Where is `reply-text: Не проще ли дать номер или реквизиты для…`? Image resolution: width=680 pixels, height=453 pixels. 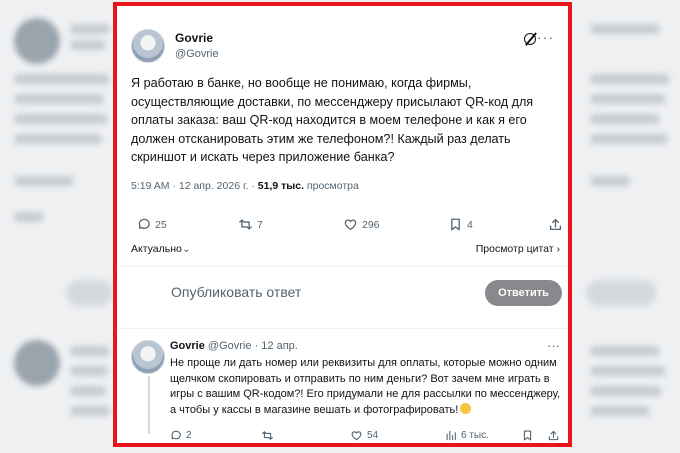
reply-text: Не проще ли дать номер или реквизиты для… is located at coordinates (366, 387).